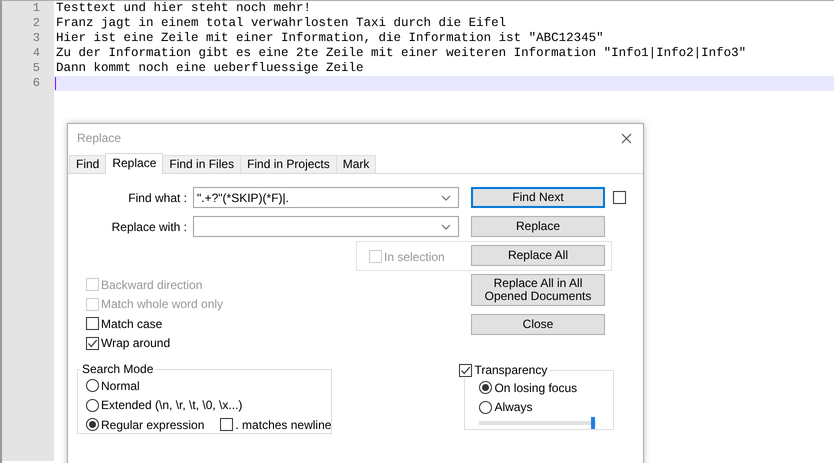  I want to click on tab: Mark, so click(356, 164).